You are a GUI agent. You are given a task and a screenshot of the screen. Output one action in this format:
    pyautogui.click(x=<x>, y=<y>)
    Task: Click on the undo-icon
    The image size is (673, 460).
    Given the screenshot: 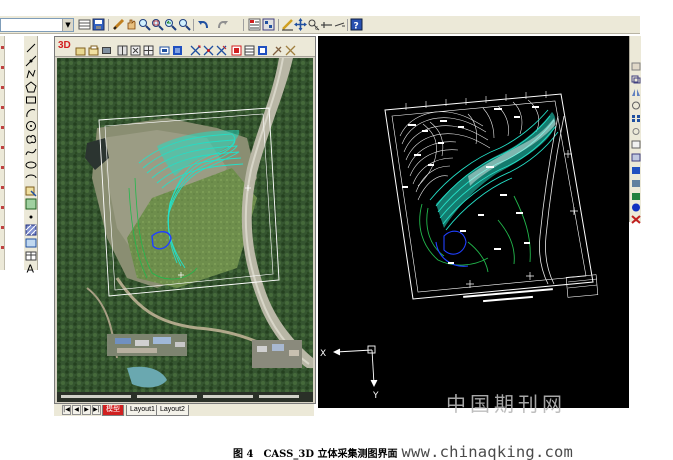 What is the action you would take?
    pyautogui.click(x=203, y=24)
    